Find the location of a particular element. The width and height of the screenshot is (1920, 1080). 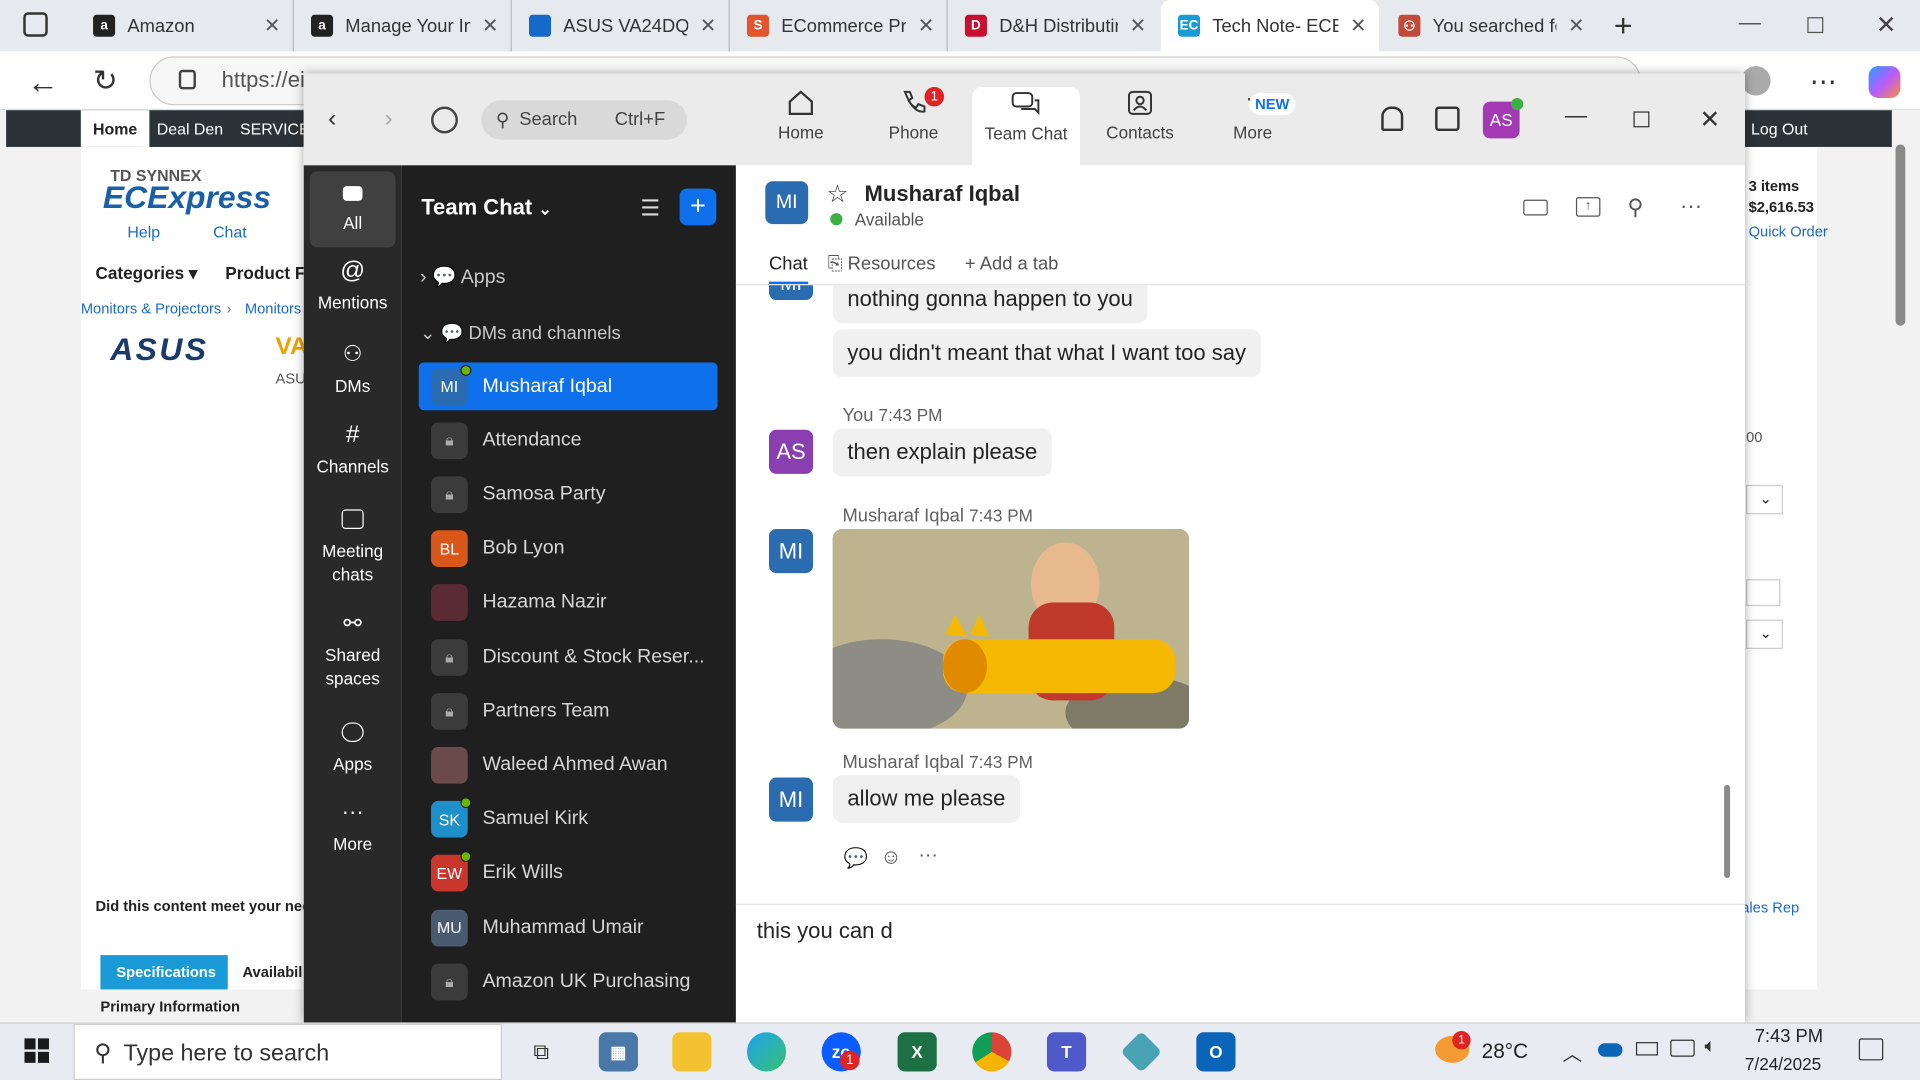

notification-bell-icon is located at coordinates (1392, 119).